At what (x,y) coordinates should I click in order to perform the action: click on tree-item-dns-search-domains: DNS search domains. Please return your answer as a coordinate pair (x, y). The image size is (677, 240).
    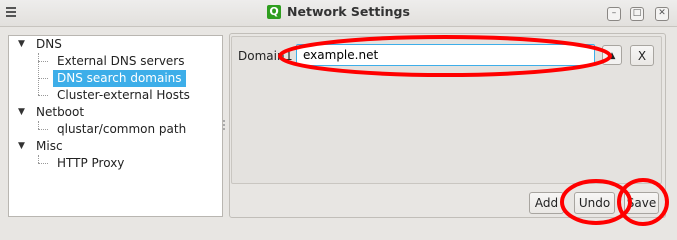
    Looking at the image, I should click on (119, 78).